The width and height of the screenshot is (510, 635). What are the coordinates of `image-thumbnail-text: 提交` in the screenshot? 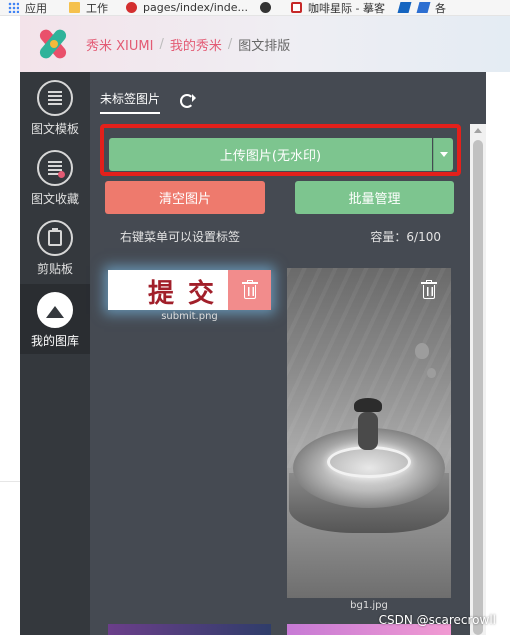 It's located at (188, 294).